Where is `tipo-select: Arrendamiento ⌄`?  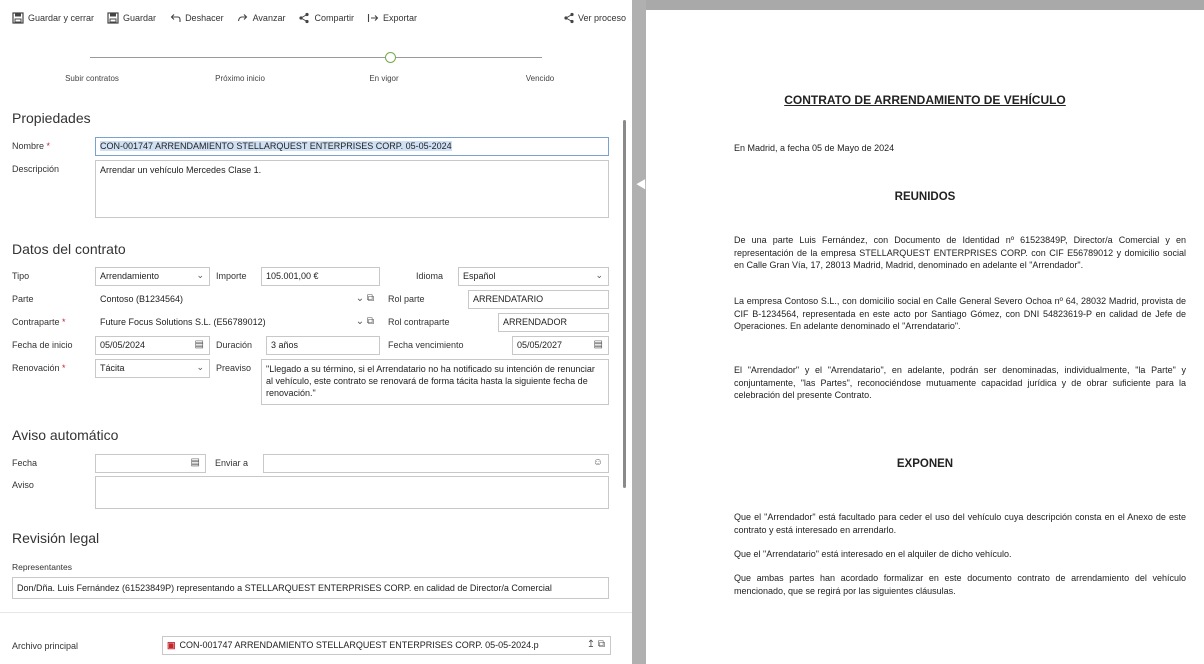
tipo-select: Arrendamiento ⌄ is located at coordinates (152, 276).